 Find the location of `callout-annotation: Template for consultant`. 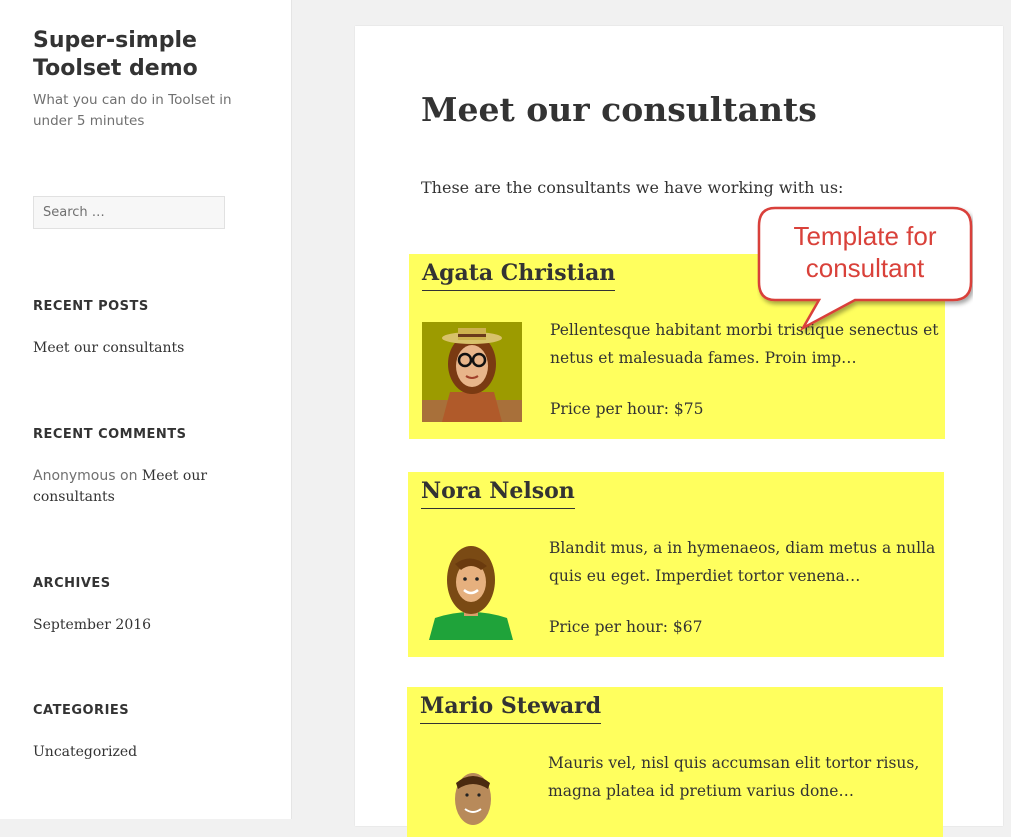

callout-annotation: Template for consultant is located at coordinates (865, 271).